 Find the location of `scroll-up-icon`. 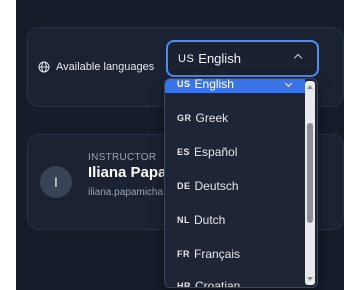

scroll-up-icon is located at coordinates (310, 87).